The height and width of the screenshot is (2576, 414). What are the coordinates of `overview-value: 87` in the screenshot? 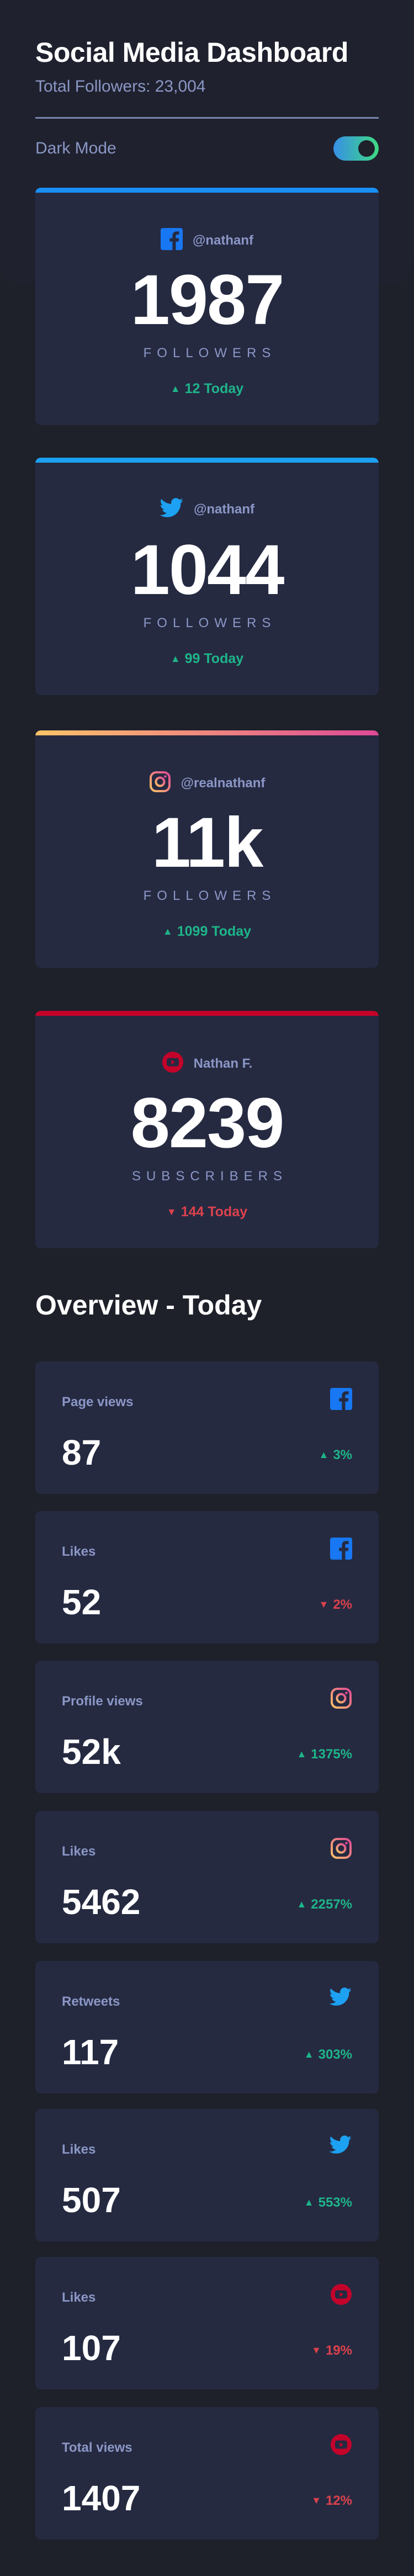 It's located at (82, 1452).